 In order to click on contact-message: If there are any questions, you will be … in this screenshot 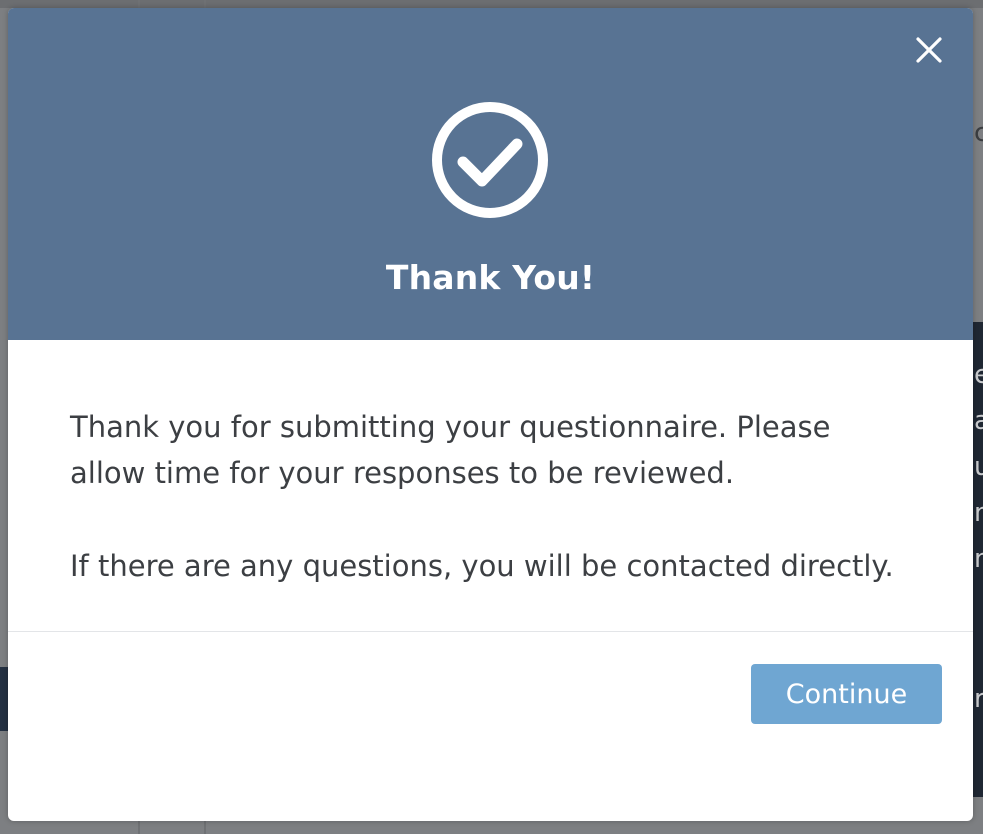, I will do `click(482, 566)`.